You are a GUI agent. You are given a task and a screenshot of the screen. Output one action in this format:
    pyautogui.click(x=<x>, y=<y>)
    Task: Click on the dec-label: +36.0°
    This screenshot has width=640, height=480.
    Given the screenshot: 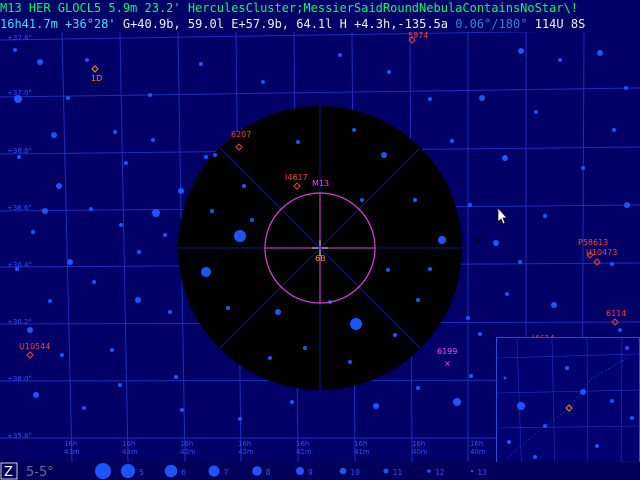 What is the action you would take?
    pyautogui.click(x=19, y=379)
    